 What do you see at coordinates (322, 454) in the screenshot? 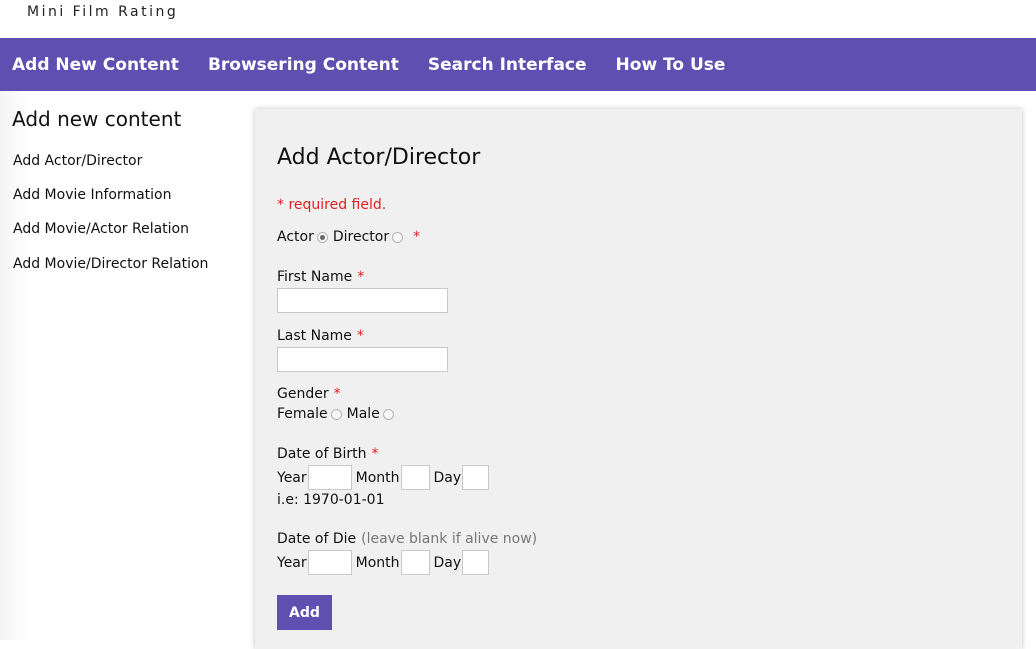
I see `dob-label-text: Date of Birth` at bounding box center [322, 454].